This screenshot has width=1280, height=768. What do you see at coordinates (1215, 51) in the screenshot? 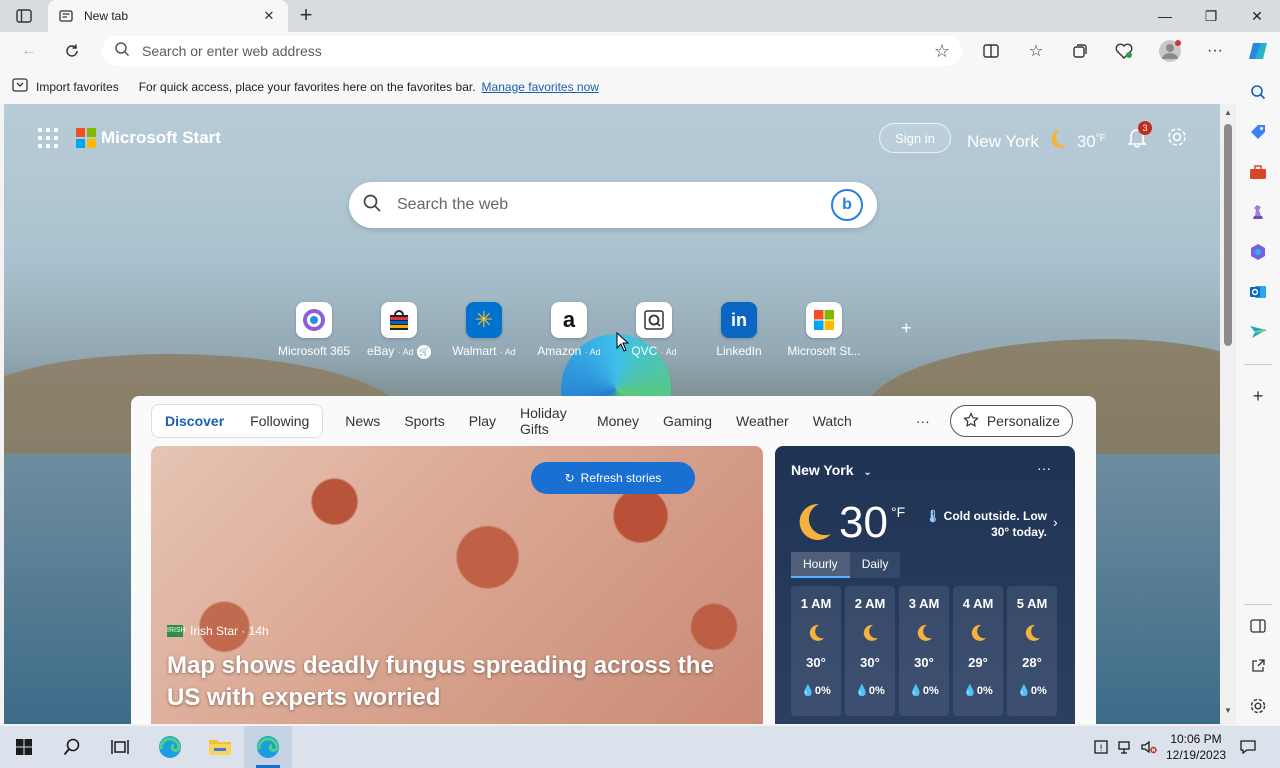
I see `settings-more-icon: ···` at bounding box center [1215, 51].